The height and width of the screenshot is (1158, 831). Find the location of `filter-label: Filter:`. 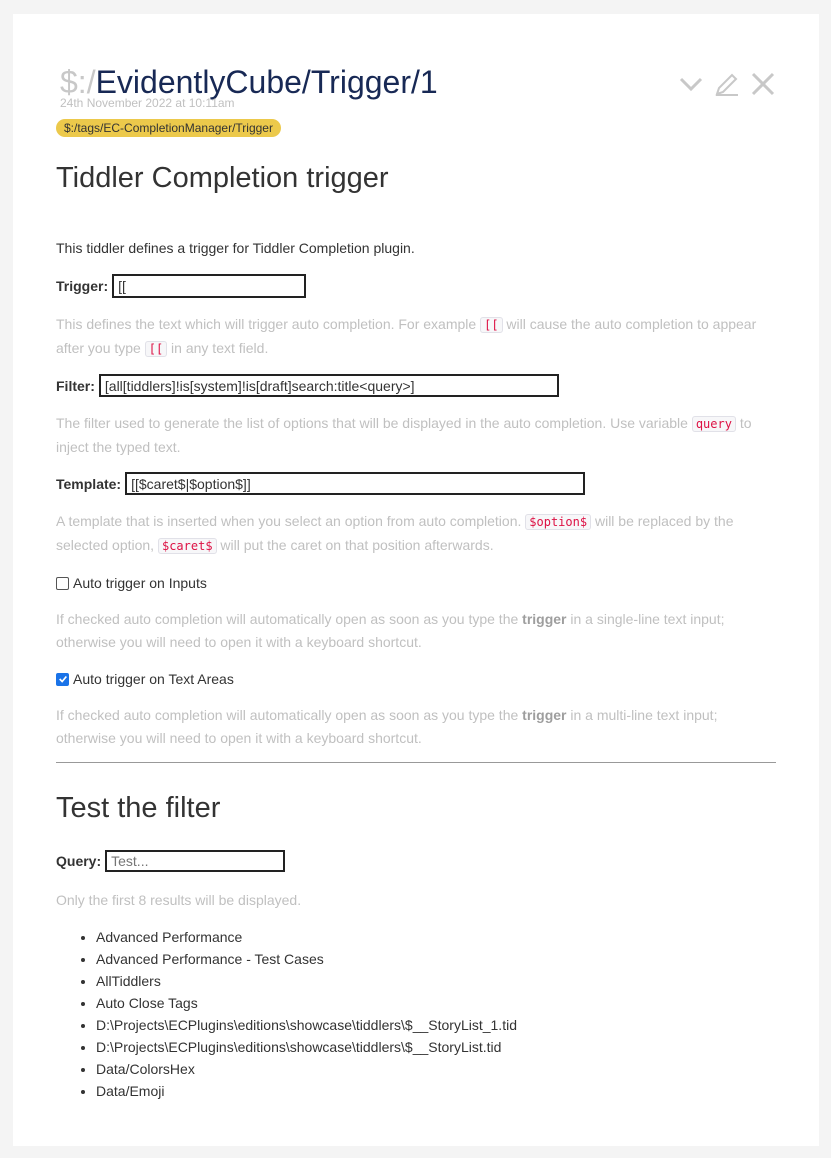

filter-label: Filter: is located at coordinates (75, 385).